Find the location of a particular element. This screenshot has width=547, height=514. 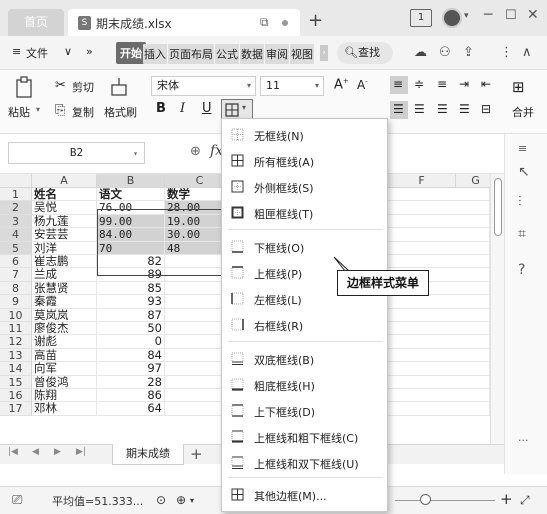

paste-button: 粘贴 is located at coordinates (19, 112).